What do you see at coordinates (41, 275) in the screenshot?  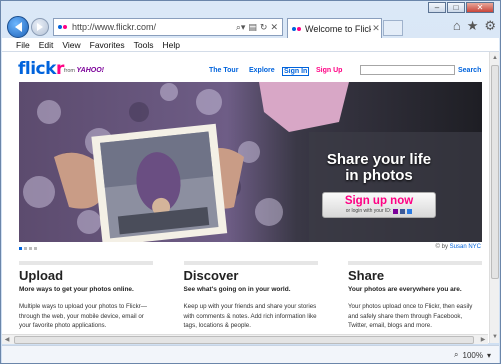 I see `column-title: Upload` at bounding box center [41, 275].